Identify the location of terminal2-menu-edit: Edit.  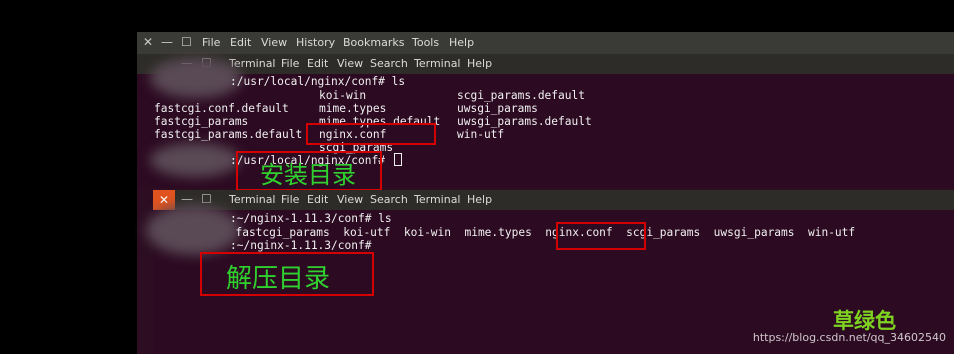
(317, 199).